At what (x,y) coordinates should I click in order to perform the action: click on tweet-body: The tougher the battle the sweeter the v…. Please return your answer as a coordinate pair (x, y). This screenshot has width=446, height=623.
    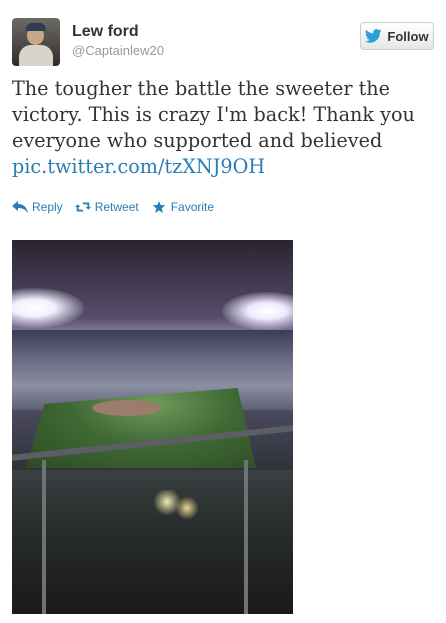
    Looking at the image, I should click on (213, 114).